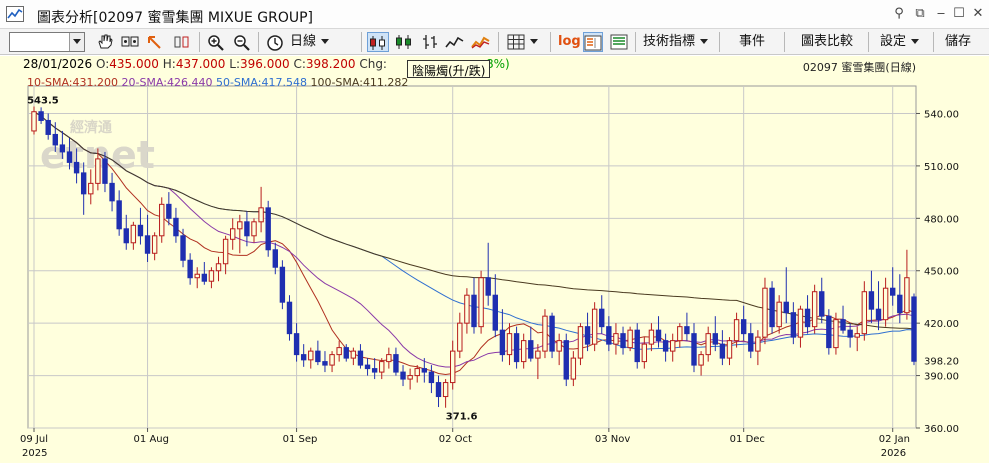 This screenshot has width=989, height=463. I want to click on settings-dropdown: 設定, so click(900, 42).